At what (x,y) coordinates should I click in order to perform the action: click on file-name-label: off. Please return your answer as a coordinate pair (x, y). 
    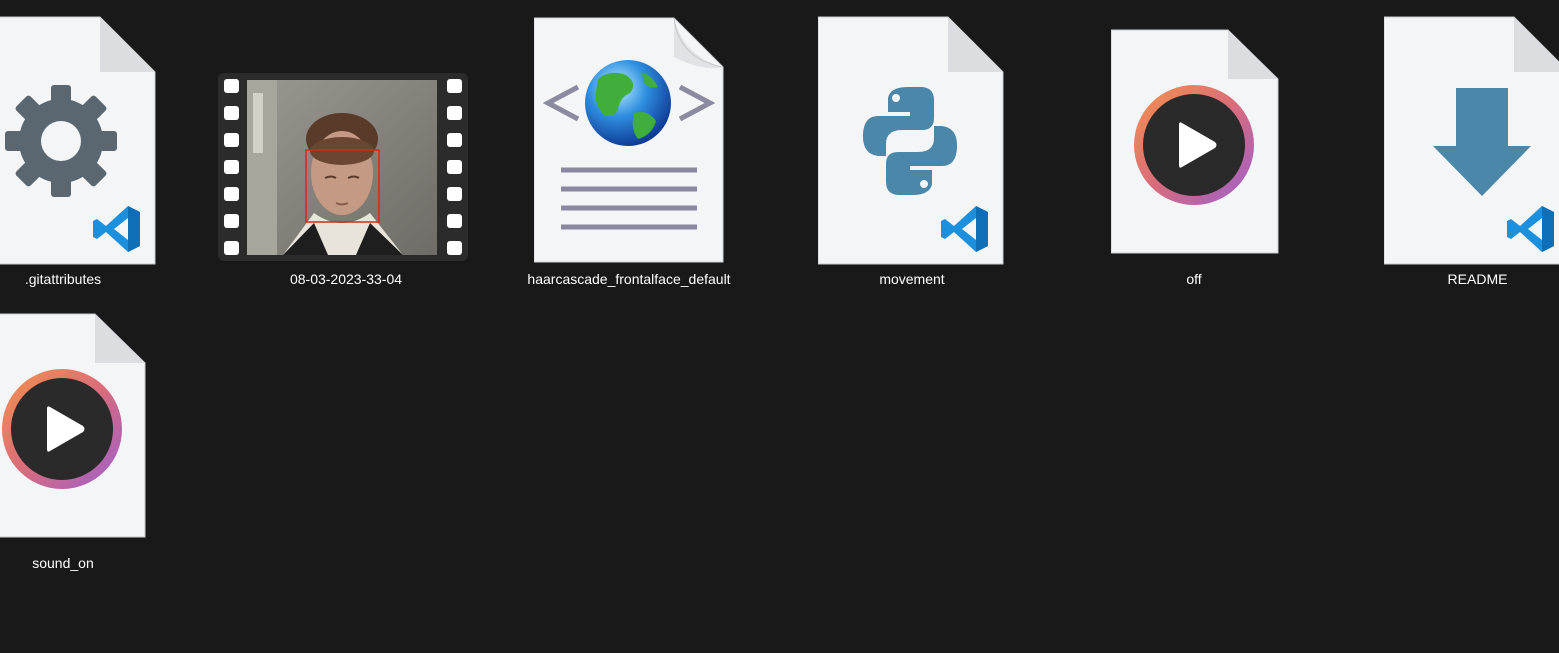
    Looking at the image, I should click on (1194, 279).